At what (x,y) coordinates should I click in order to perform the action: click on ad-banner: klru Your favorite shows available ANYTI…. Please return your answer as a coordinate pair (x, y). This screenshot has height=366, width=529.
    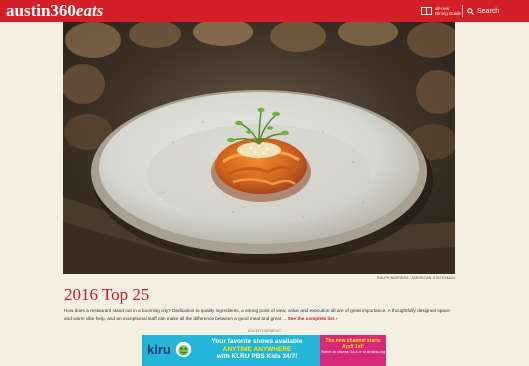
    Looking at the image, I should click on (264, 350).